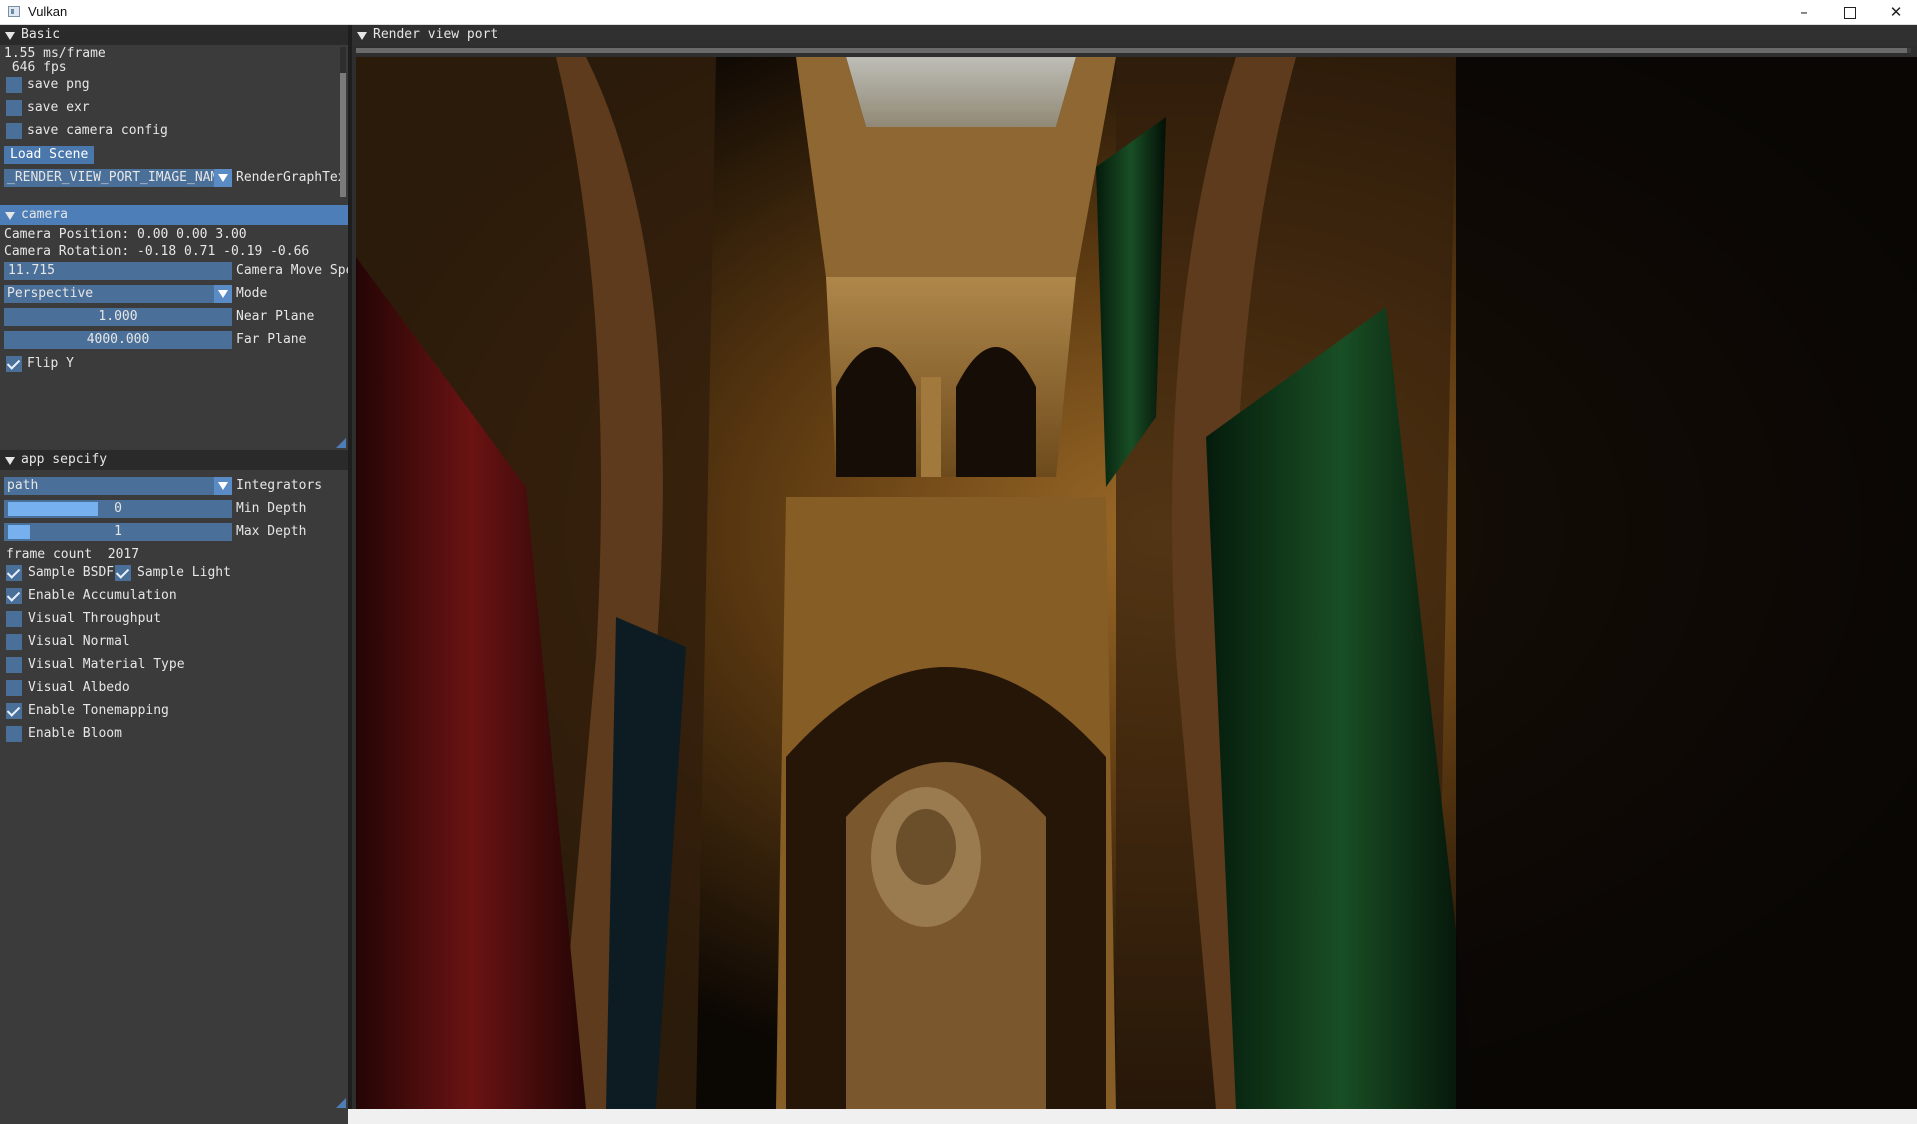 The height and width of the screenshot is (1124, 1917). I want to click on render-viewport-header: Render view port, so click(1134, 35).